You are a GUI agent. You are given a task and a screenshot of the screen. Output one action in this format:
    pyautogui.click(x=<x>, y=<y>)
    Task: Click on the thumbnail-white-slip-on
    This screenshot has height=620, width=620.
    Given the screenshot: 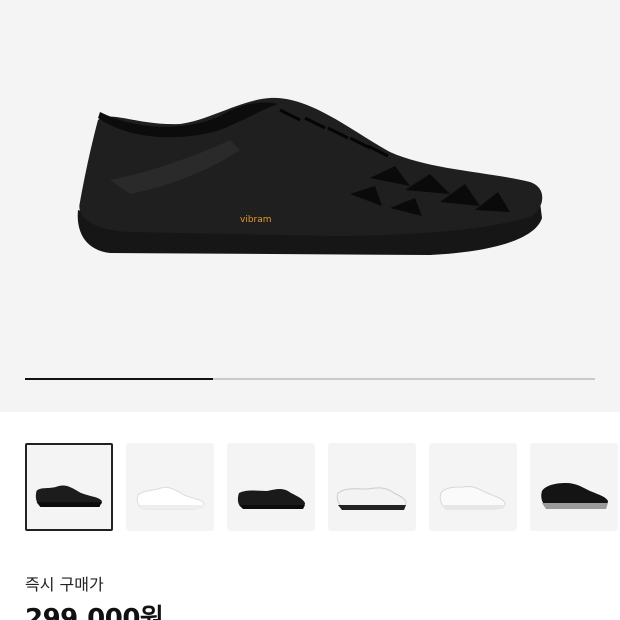 What is the action you would take?
    pyautogui.click(x=372, y=487)
    